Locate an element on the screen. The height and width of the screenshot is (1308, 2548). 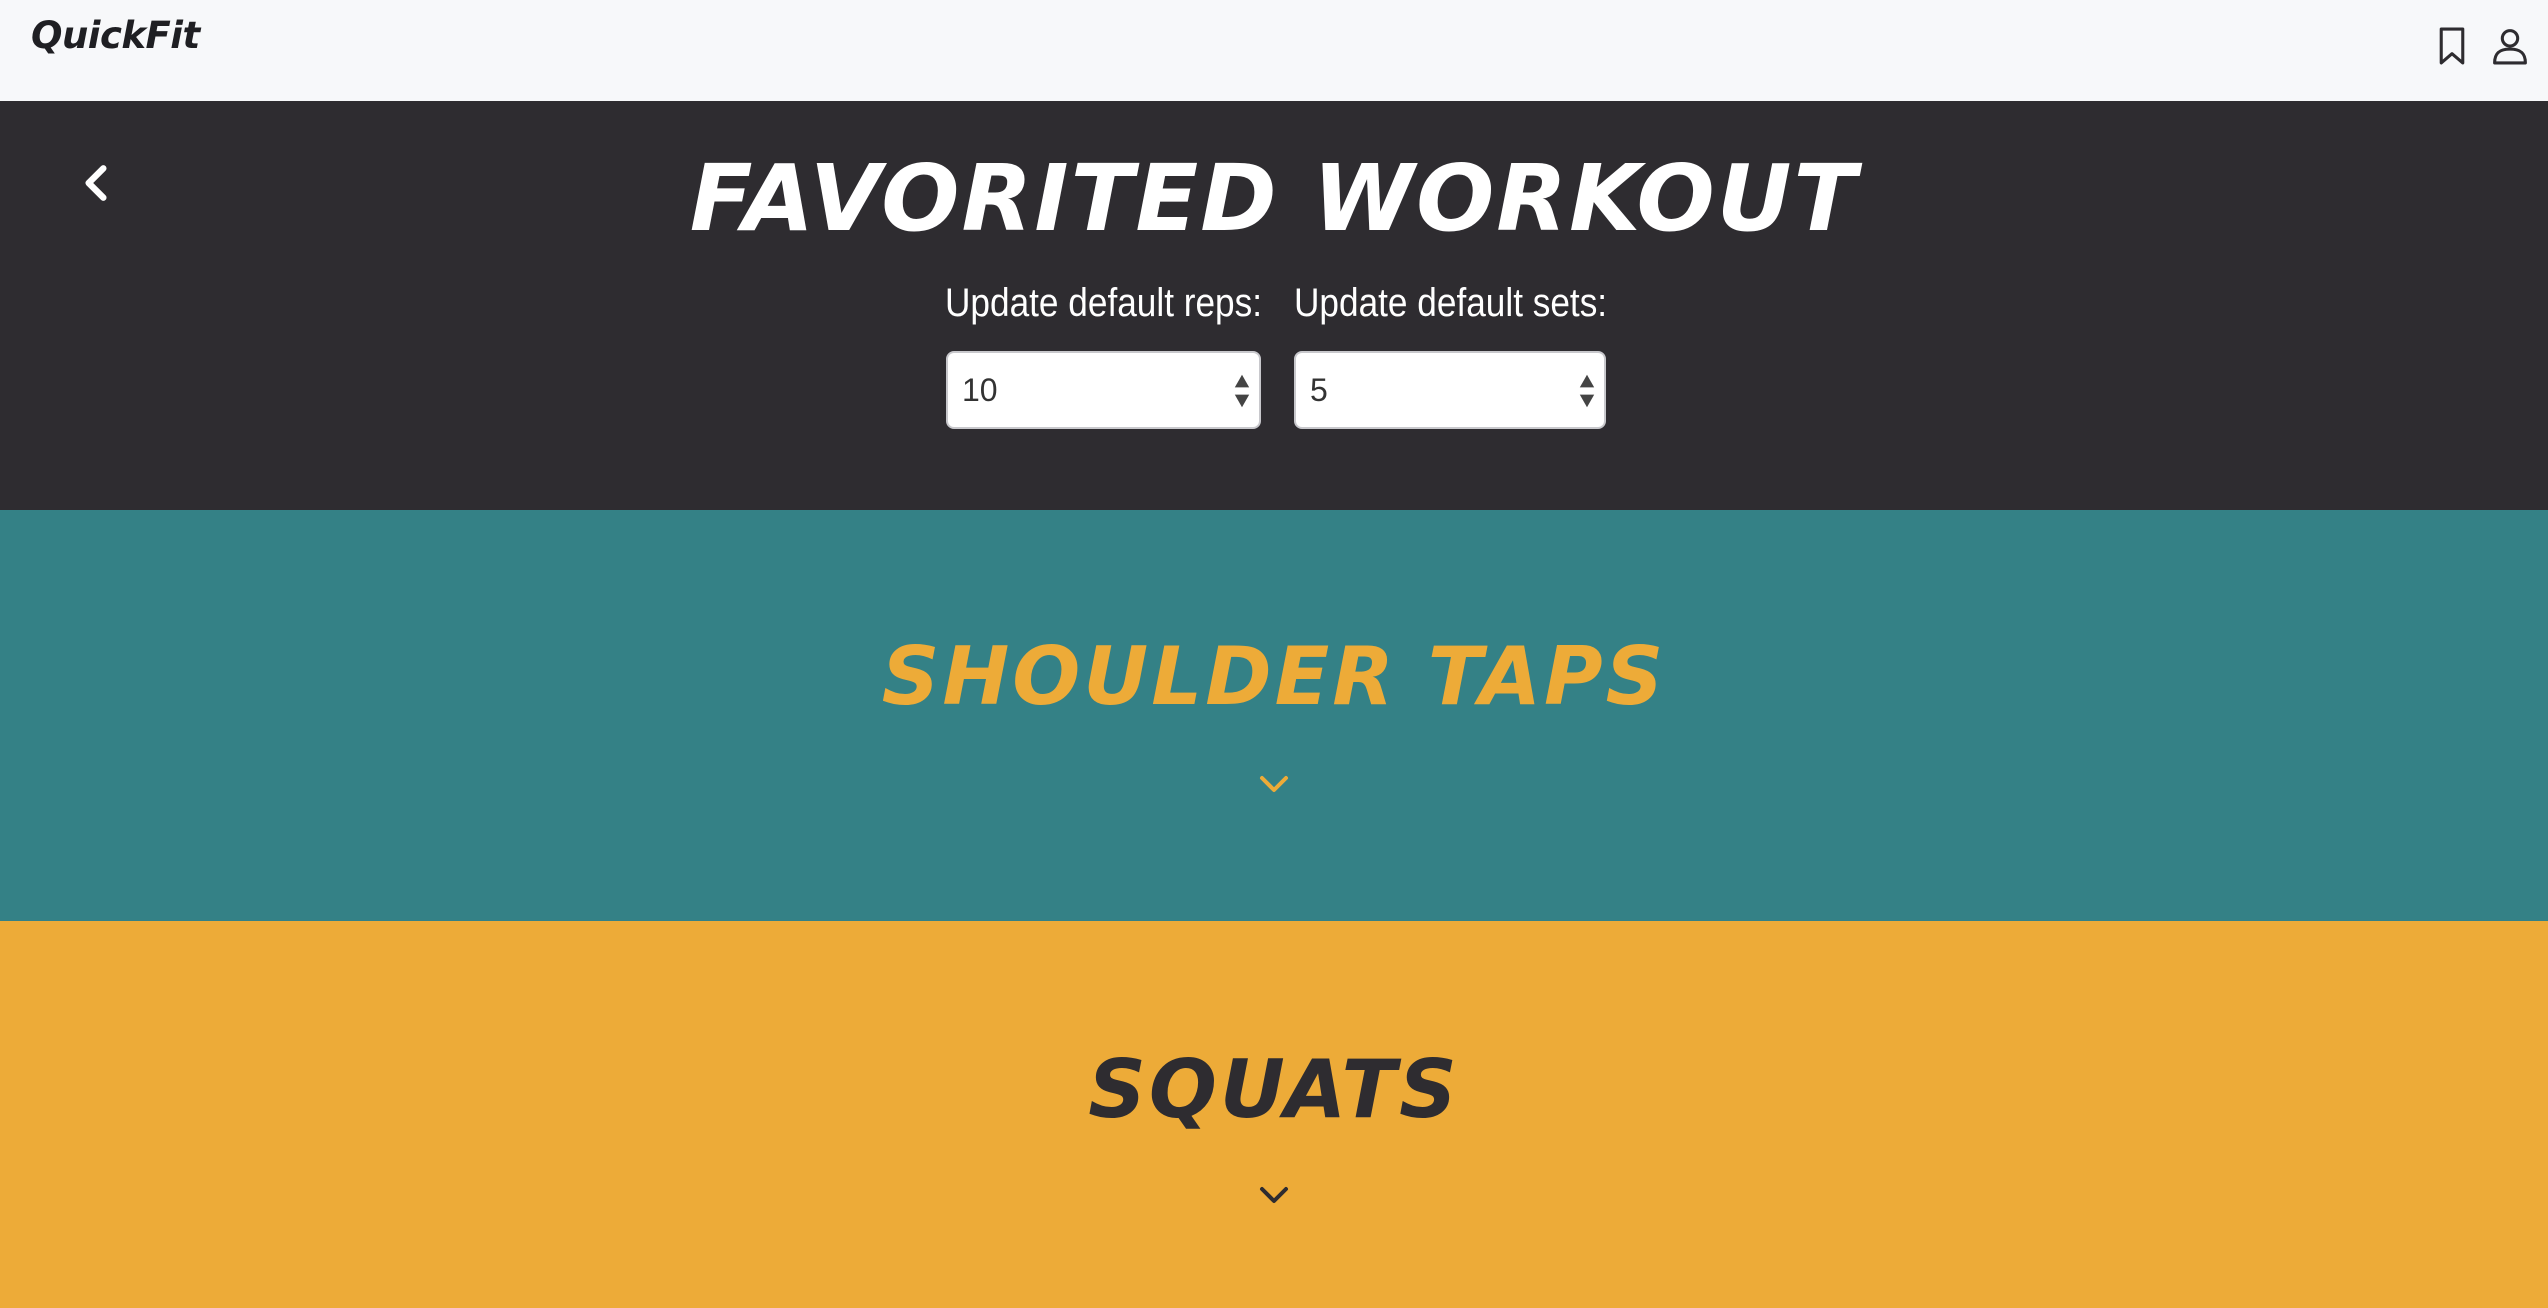
sets-value: 5 is located at coordinates (1319, 389).